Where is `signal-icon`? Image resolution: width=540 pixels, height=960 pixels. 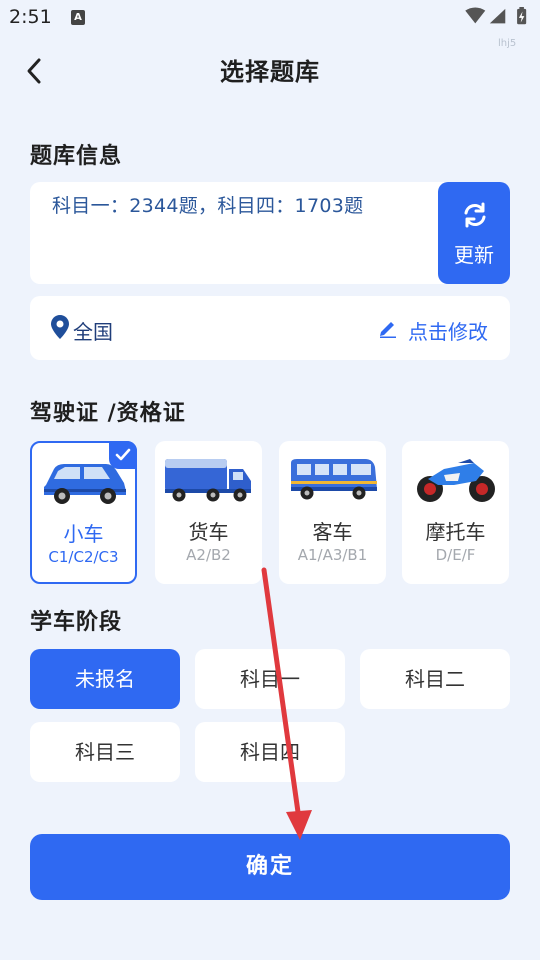 signal-icon is located at coordinates (497, 16).